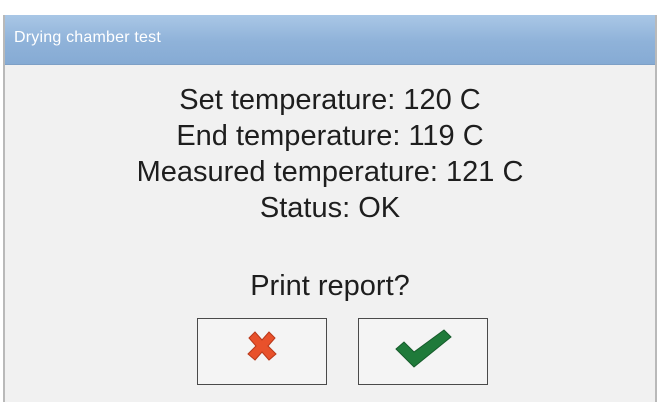 The image size is (670, 402). I want to click on confirm-button, so click(423, 351).